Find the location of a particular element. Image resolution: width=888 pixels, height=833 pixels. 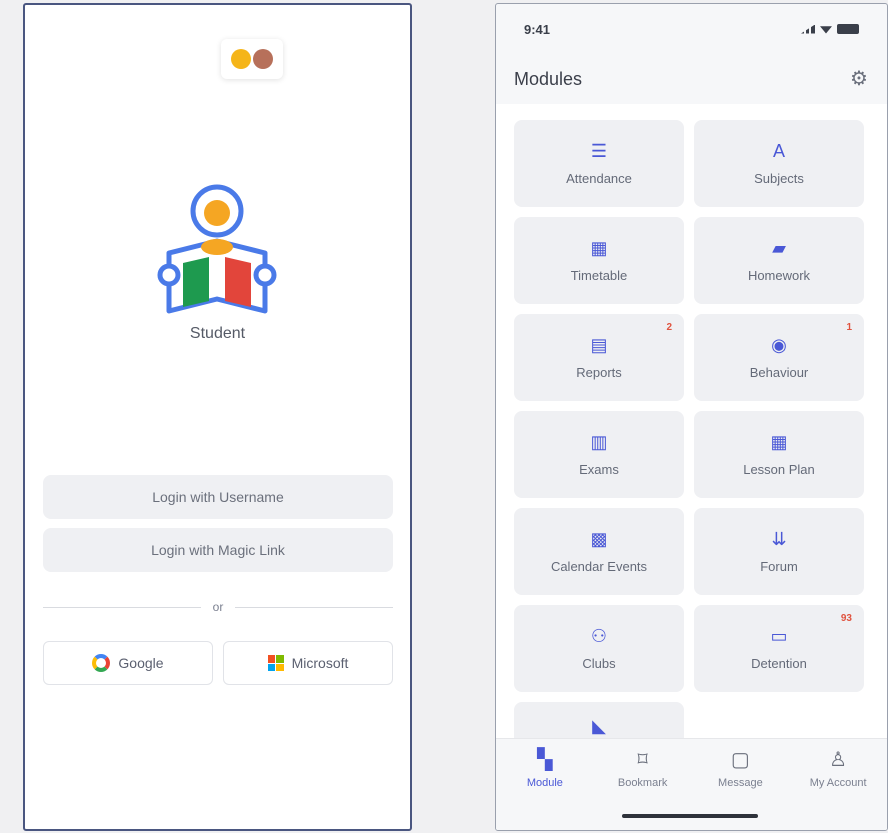

module-tile-detention: 93 ▭ Detention is located at coordinates (779, 648).